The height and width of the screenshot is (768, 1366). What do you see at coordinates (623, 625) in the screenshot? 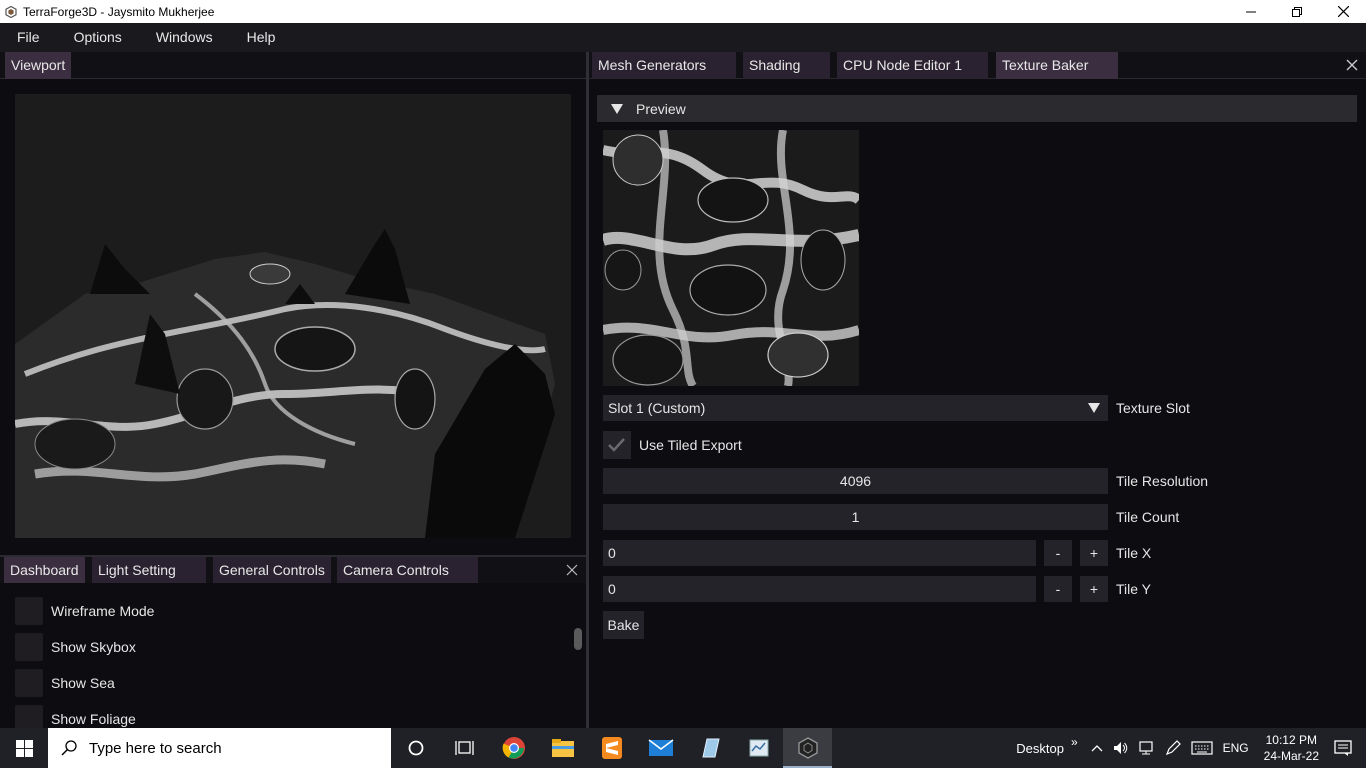
I see `bake-button: Bake` at bounding box center [623, 625].